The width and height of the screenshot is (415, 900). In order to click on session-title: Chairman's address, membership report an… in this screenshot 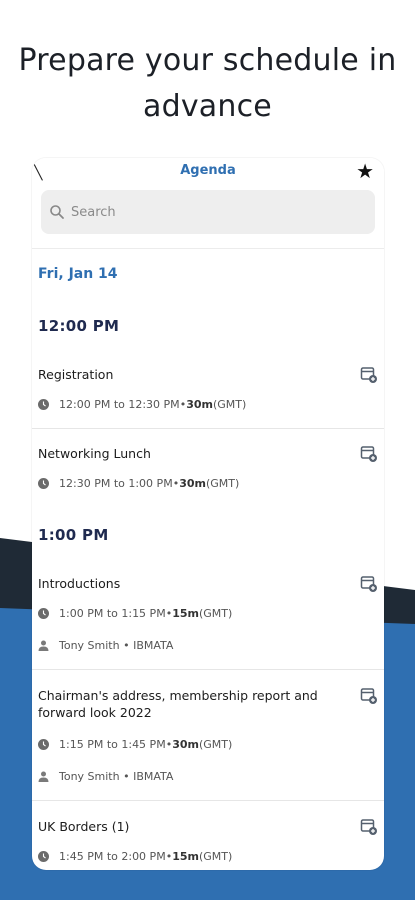, I will do `click(178, 704)`.